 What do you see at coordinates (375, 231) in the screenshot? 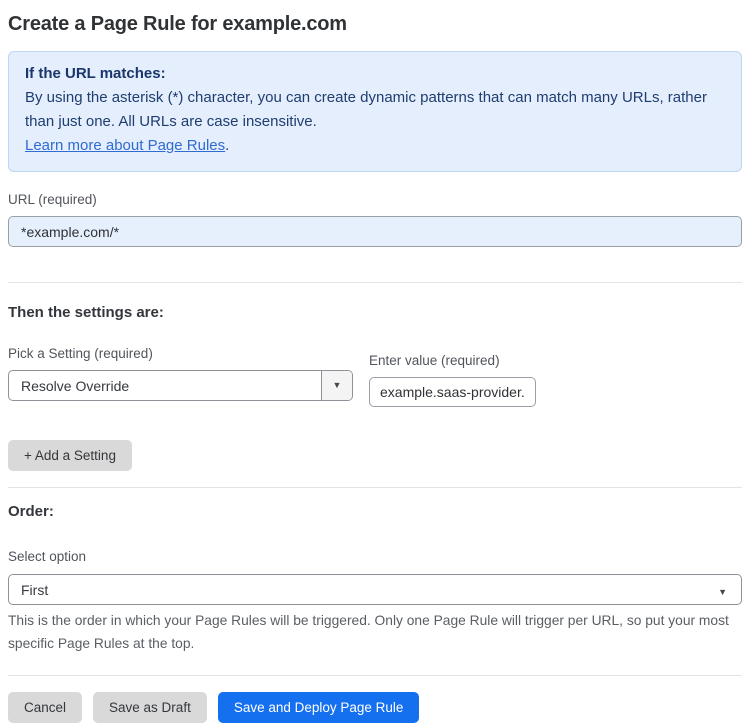
I see `url-input` at bounding box center [375, 231].